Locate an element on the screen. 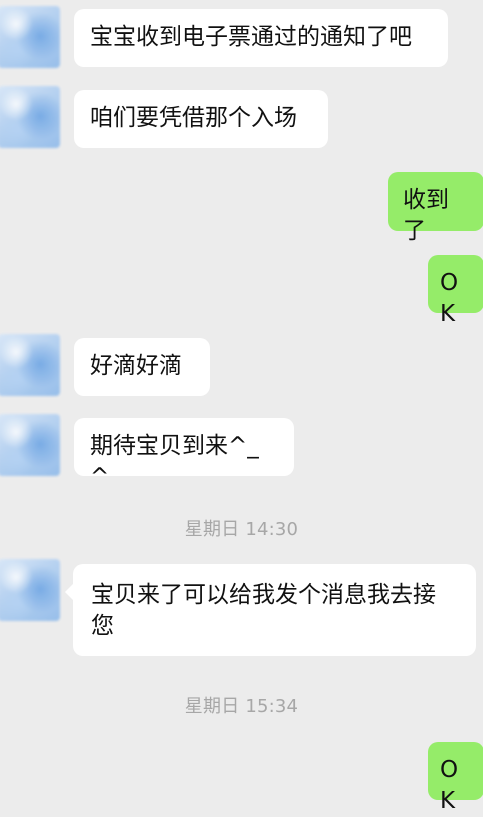  timestamp: 星期日 15:34 is located at coordinates (241, 706).